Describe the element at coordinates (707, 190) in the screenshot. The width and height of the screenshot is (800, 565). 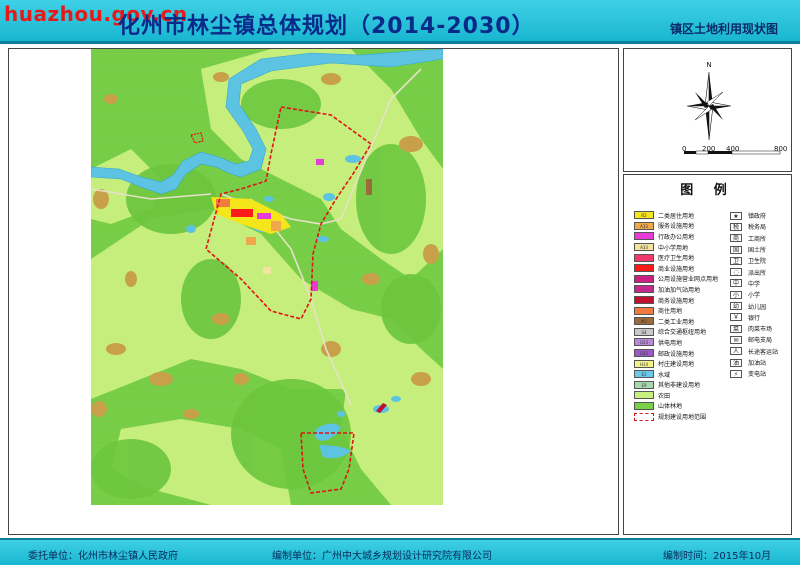
I see `legend-title: 图 例` at that location.